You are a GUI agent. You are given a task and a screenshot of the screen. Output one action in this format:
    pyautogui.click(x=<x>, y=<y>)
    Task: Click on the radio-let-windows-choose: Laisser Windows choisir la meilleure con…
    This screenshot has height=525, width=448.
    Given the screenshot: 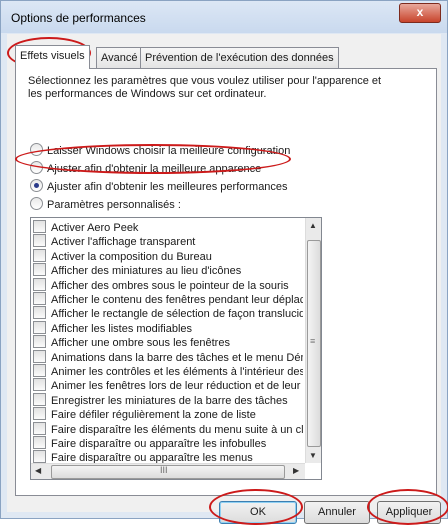 What is the action you would take?
    pyautogui.click(x=160, y=151)
    